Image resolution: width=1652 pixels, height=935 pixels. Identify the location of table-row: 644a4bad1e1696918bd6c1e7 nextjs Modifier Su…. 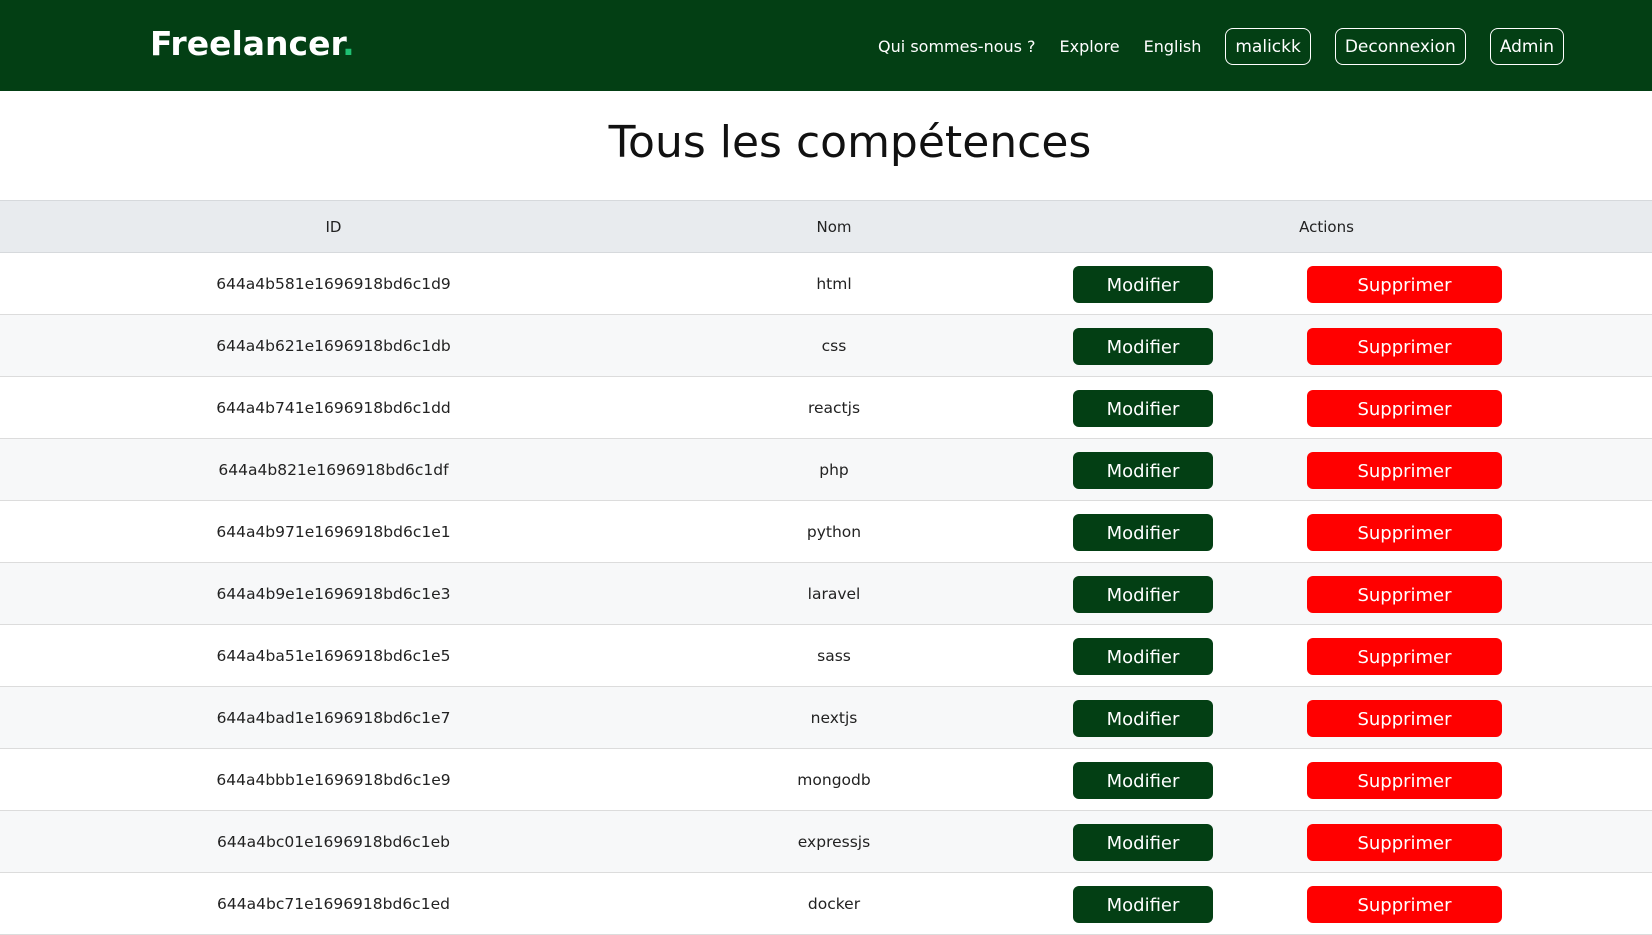
(826, 717).